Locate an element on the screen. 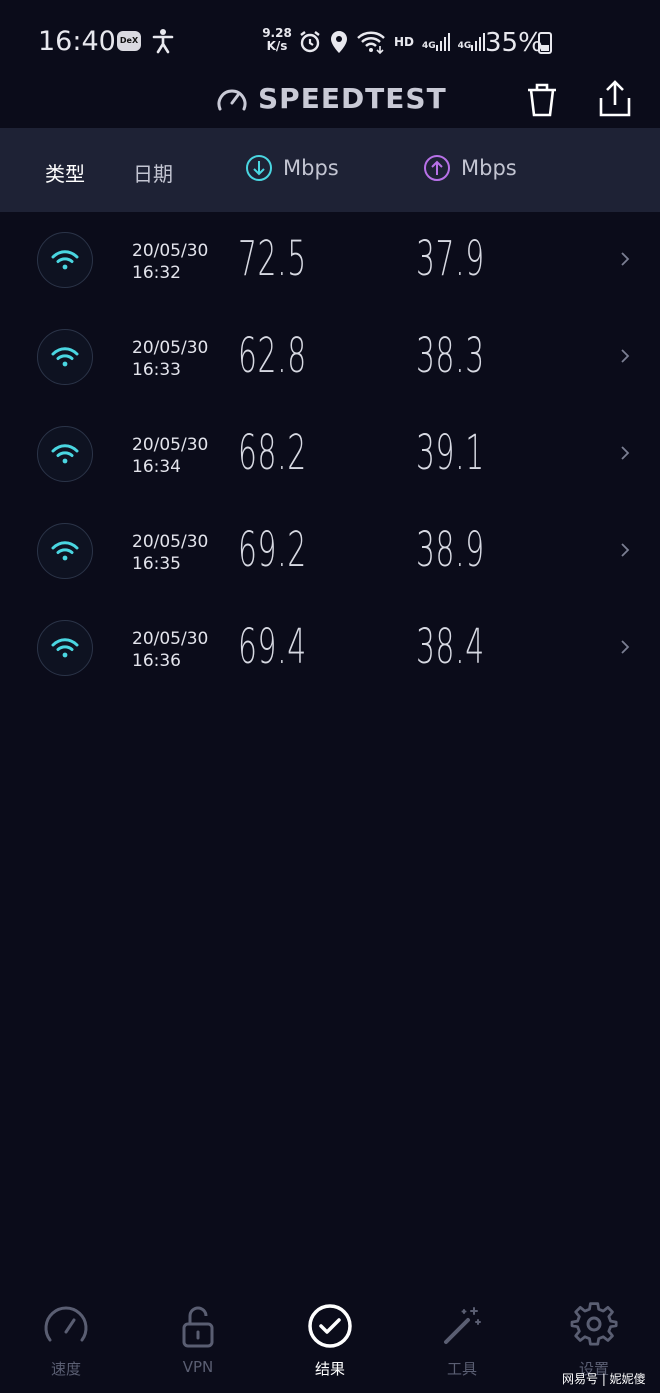 The width and height of the screenshot is (660, 1393). alarm-icon is located at coordinates (310, 42).